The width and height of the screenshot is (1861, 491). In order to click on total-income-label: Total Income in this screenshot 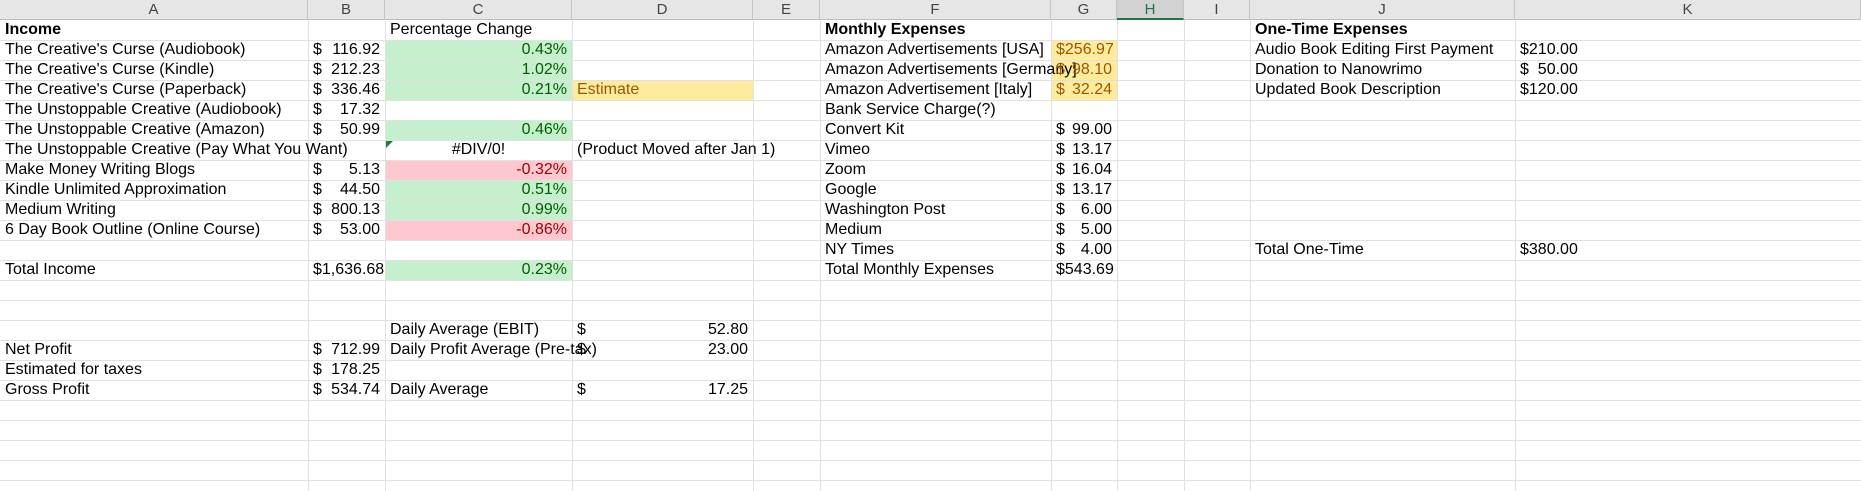, I will do `click(154, 270)`.